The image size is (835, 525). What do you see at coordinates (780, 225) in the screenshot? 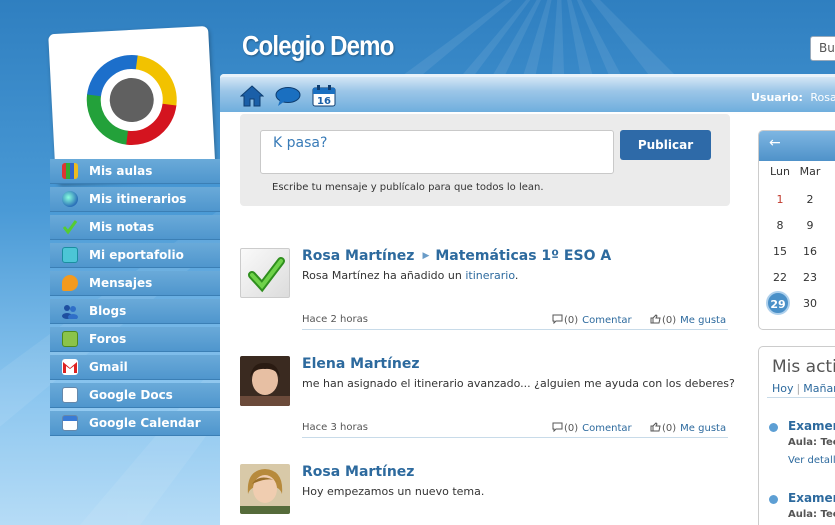
I see `calendar-day: 8` at bounding box center [780, 225].